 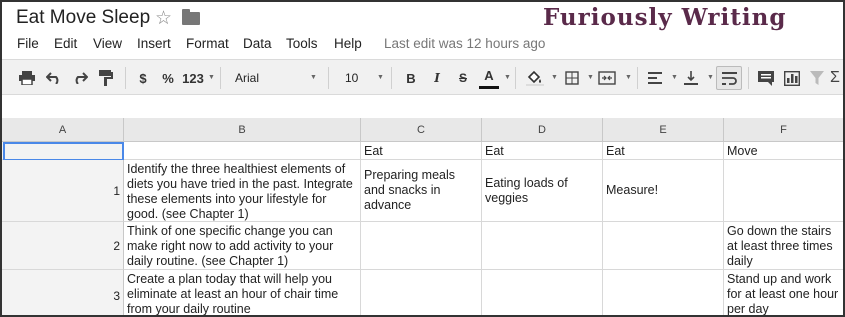 What do you see at coordinates (28, 43) in the screenshot?
I see `menu-file: File` at bounding box center [28, 43].